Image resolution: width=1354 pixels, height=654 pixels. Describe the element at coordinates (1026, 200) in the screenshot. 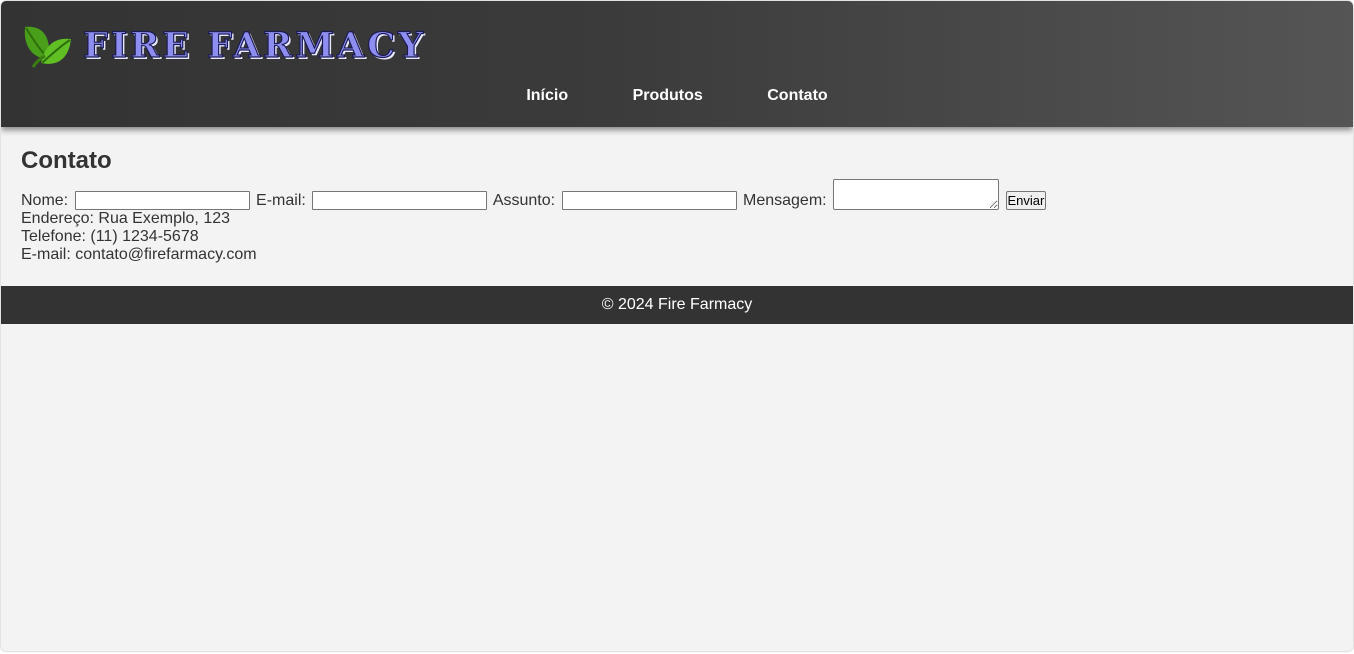

I see `submit-button: Enviar` at that location.